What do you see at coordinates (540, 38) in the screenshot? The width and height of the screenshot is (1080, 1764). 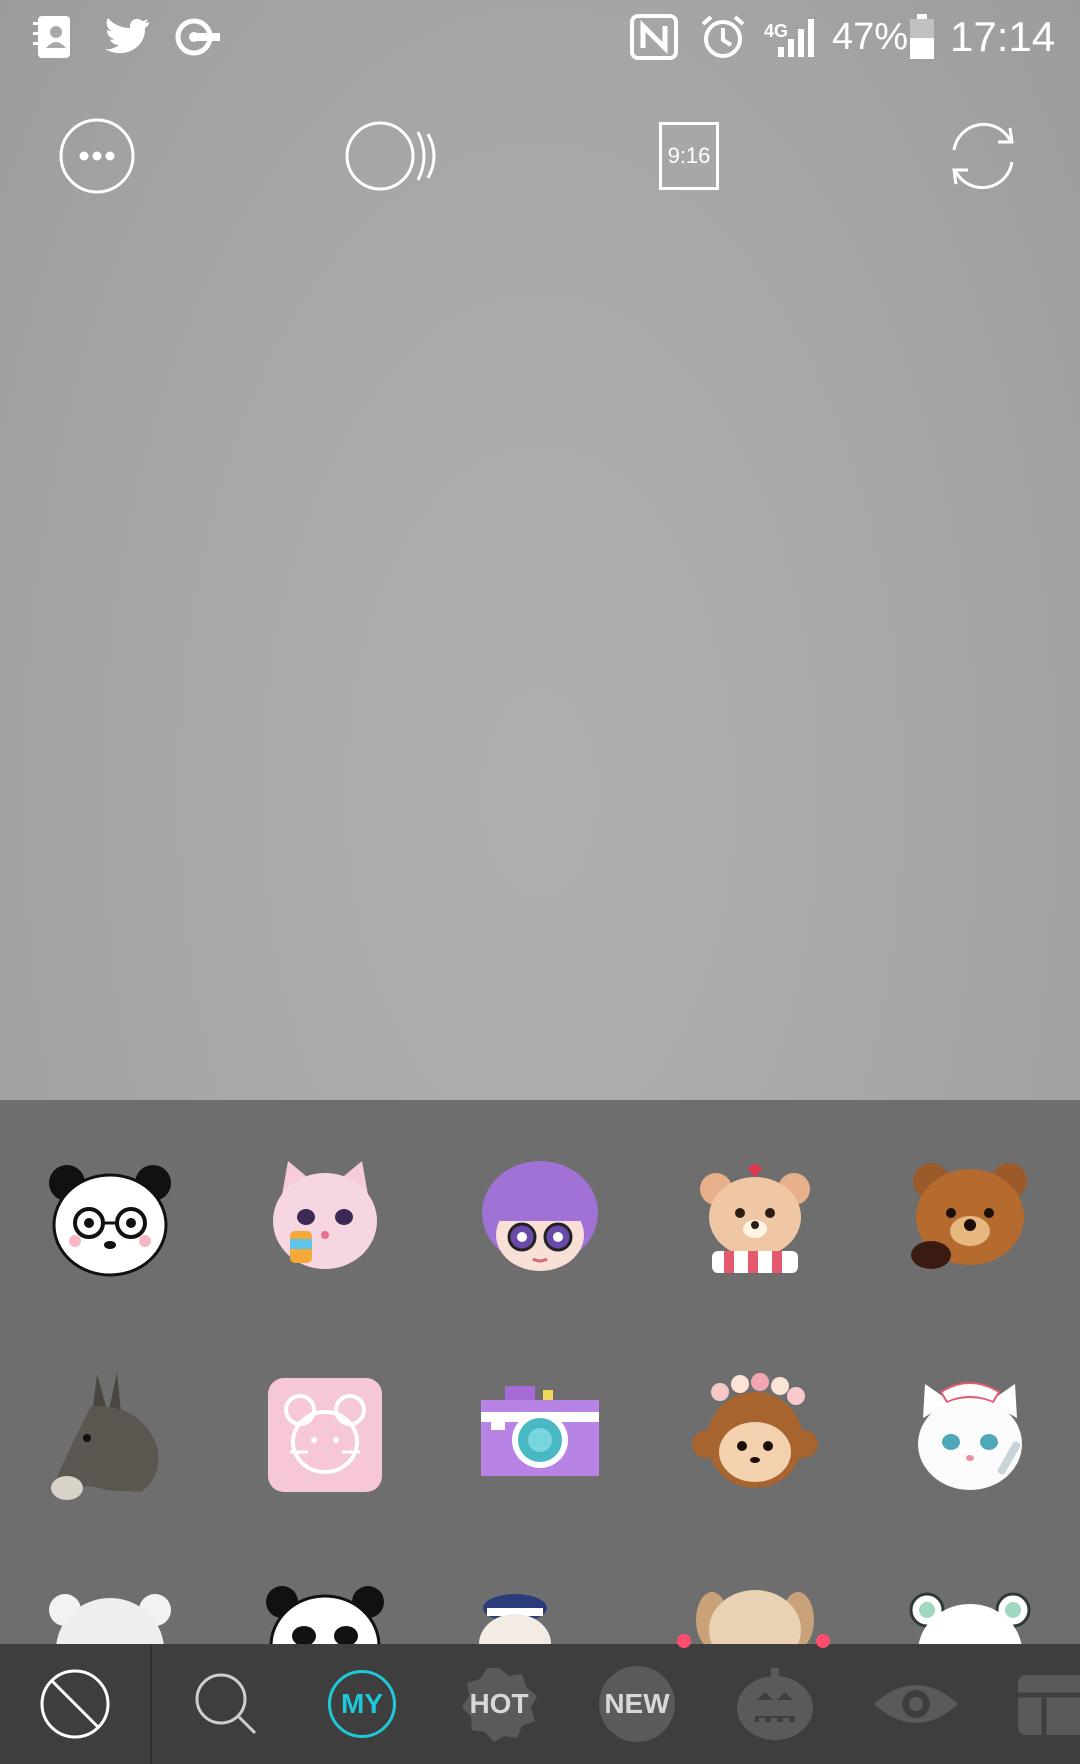 I see `status-bar: 4G 47% 17:14` at bounding box center [540, 38].